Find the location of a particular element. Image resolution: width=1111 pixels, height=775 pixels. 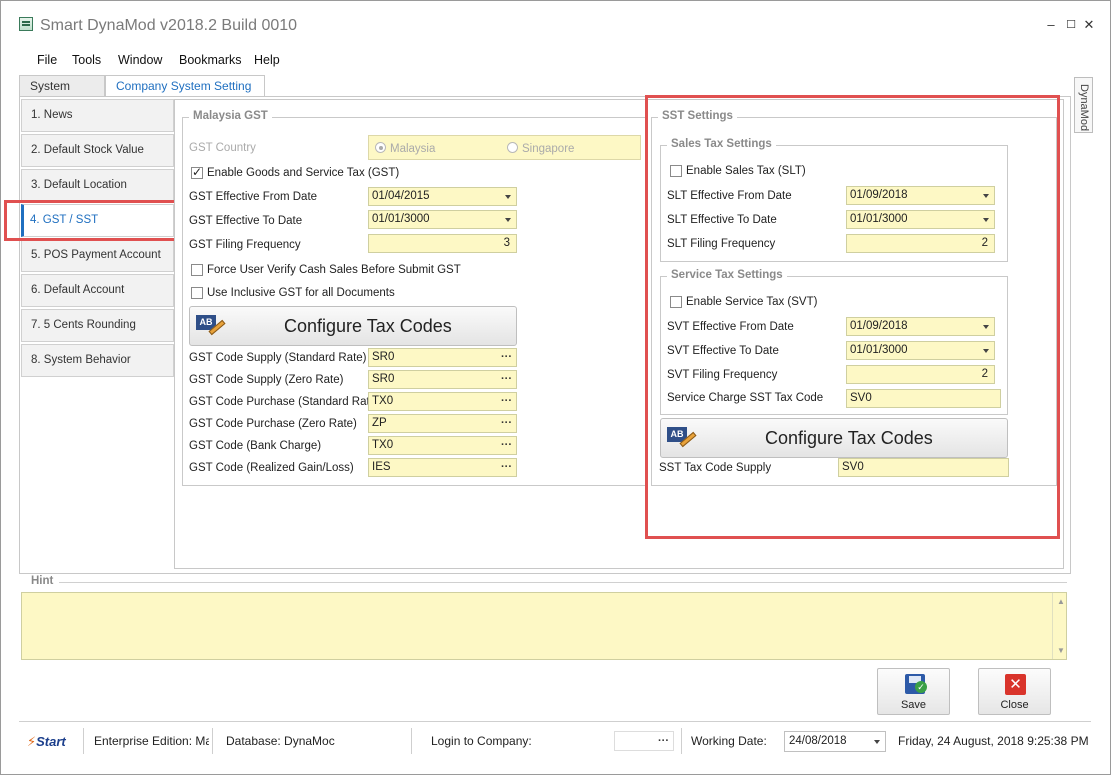

menu-bookmarks: Bookmarks is located at coordinates (210, 60).